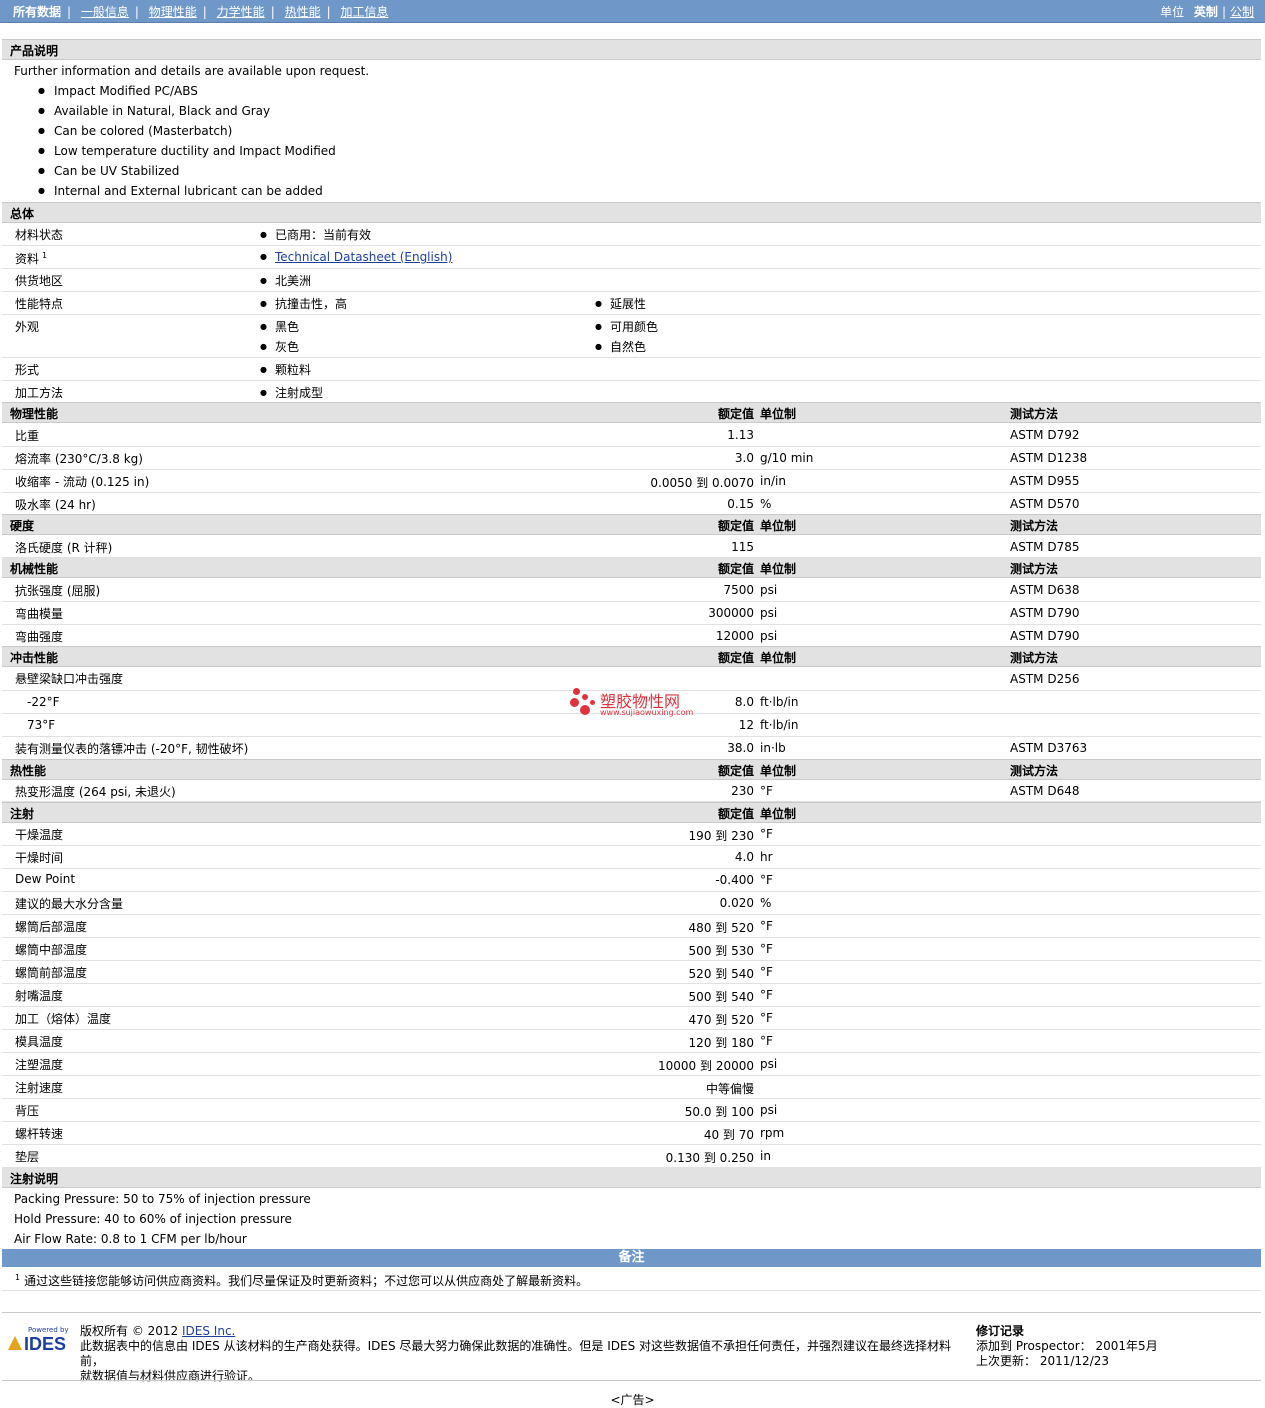 The height and width of the screenshot is (1408, 1265). What do you see at coordinates (742, 791) in the screenshot?
I see `cell-value: 230` at bounding box center [742, 791].